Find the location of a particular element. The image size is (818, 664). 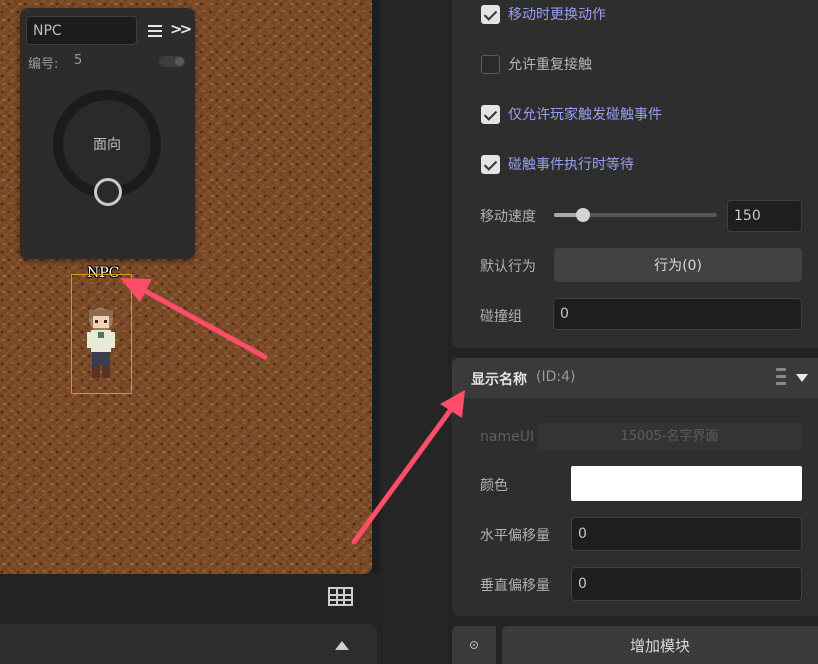

color-swatch is located at coordinates (686, 483).